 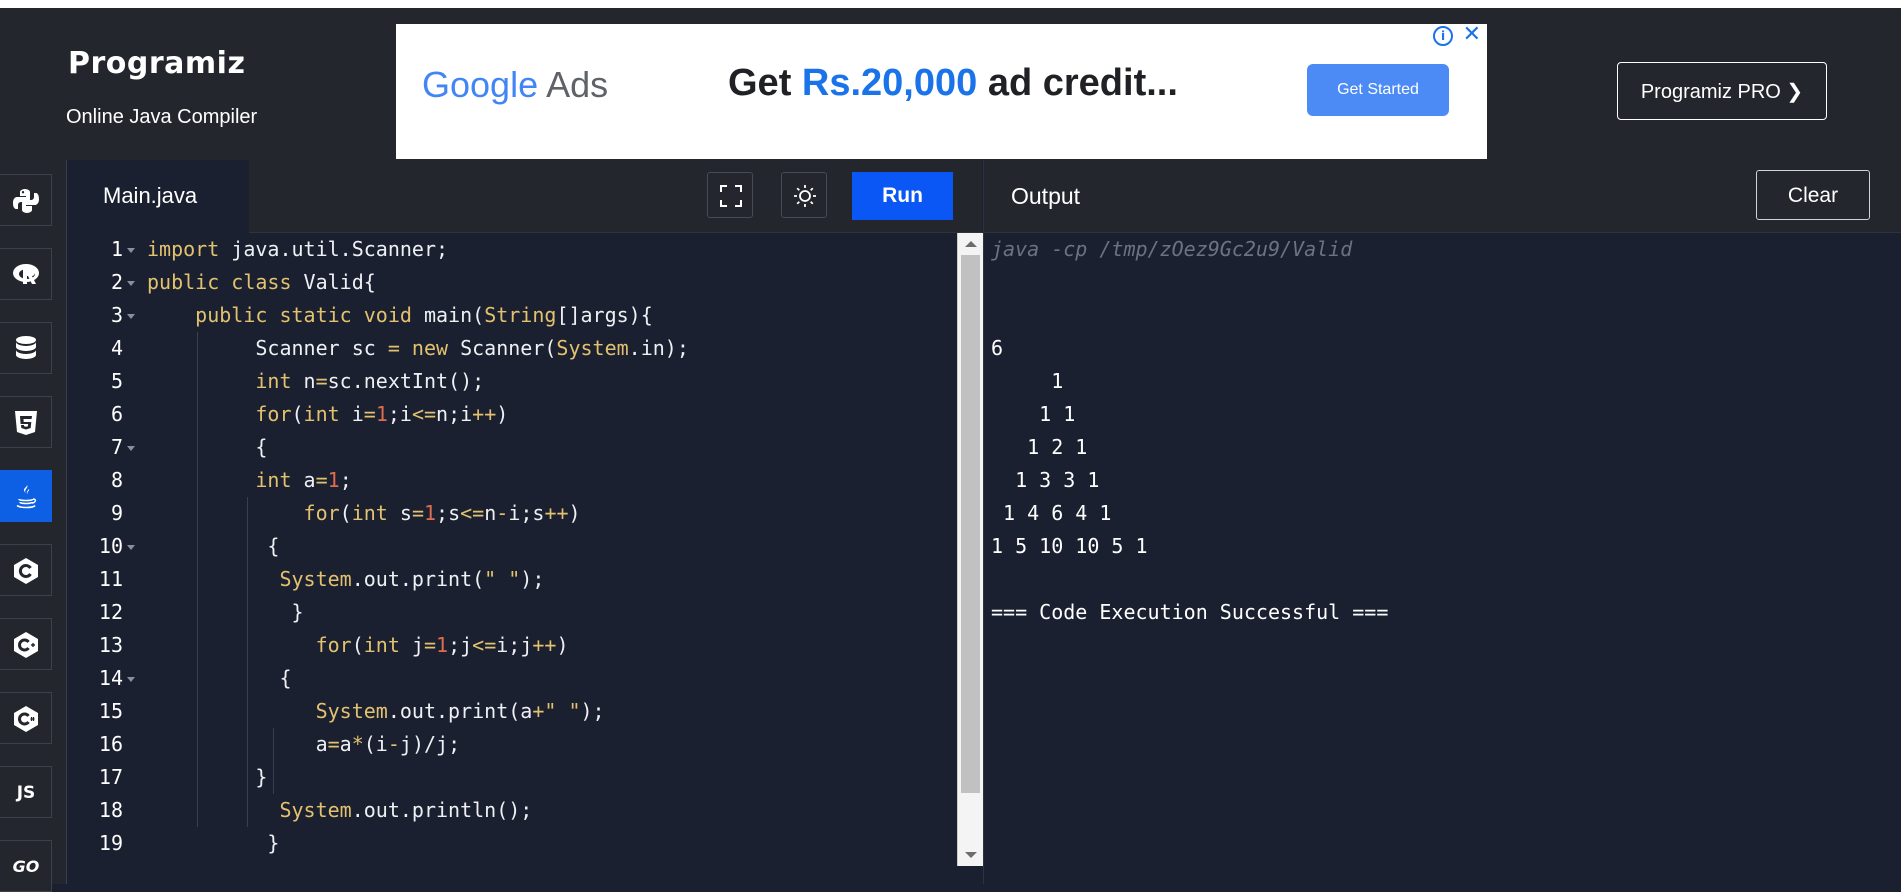 I want to click on line-number: 5, so click(x=116, y=381).